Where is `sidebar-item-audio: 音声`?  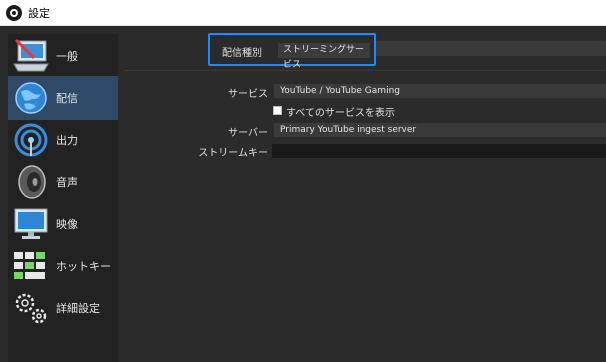
sidebar-item-audio: 音声 is located at coordinates (63, 182).